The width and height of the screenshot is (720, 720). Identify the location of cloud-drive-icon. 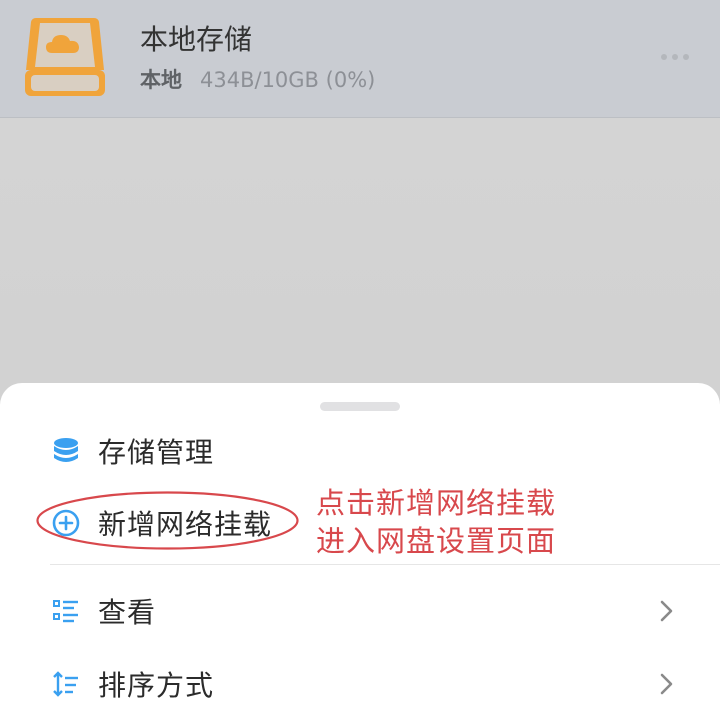
(65, 57).